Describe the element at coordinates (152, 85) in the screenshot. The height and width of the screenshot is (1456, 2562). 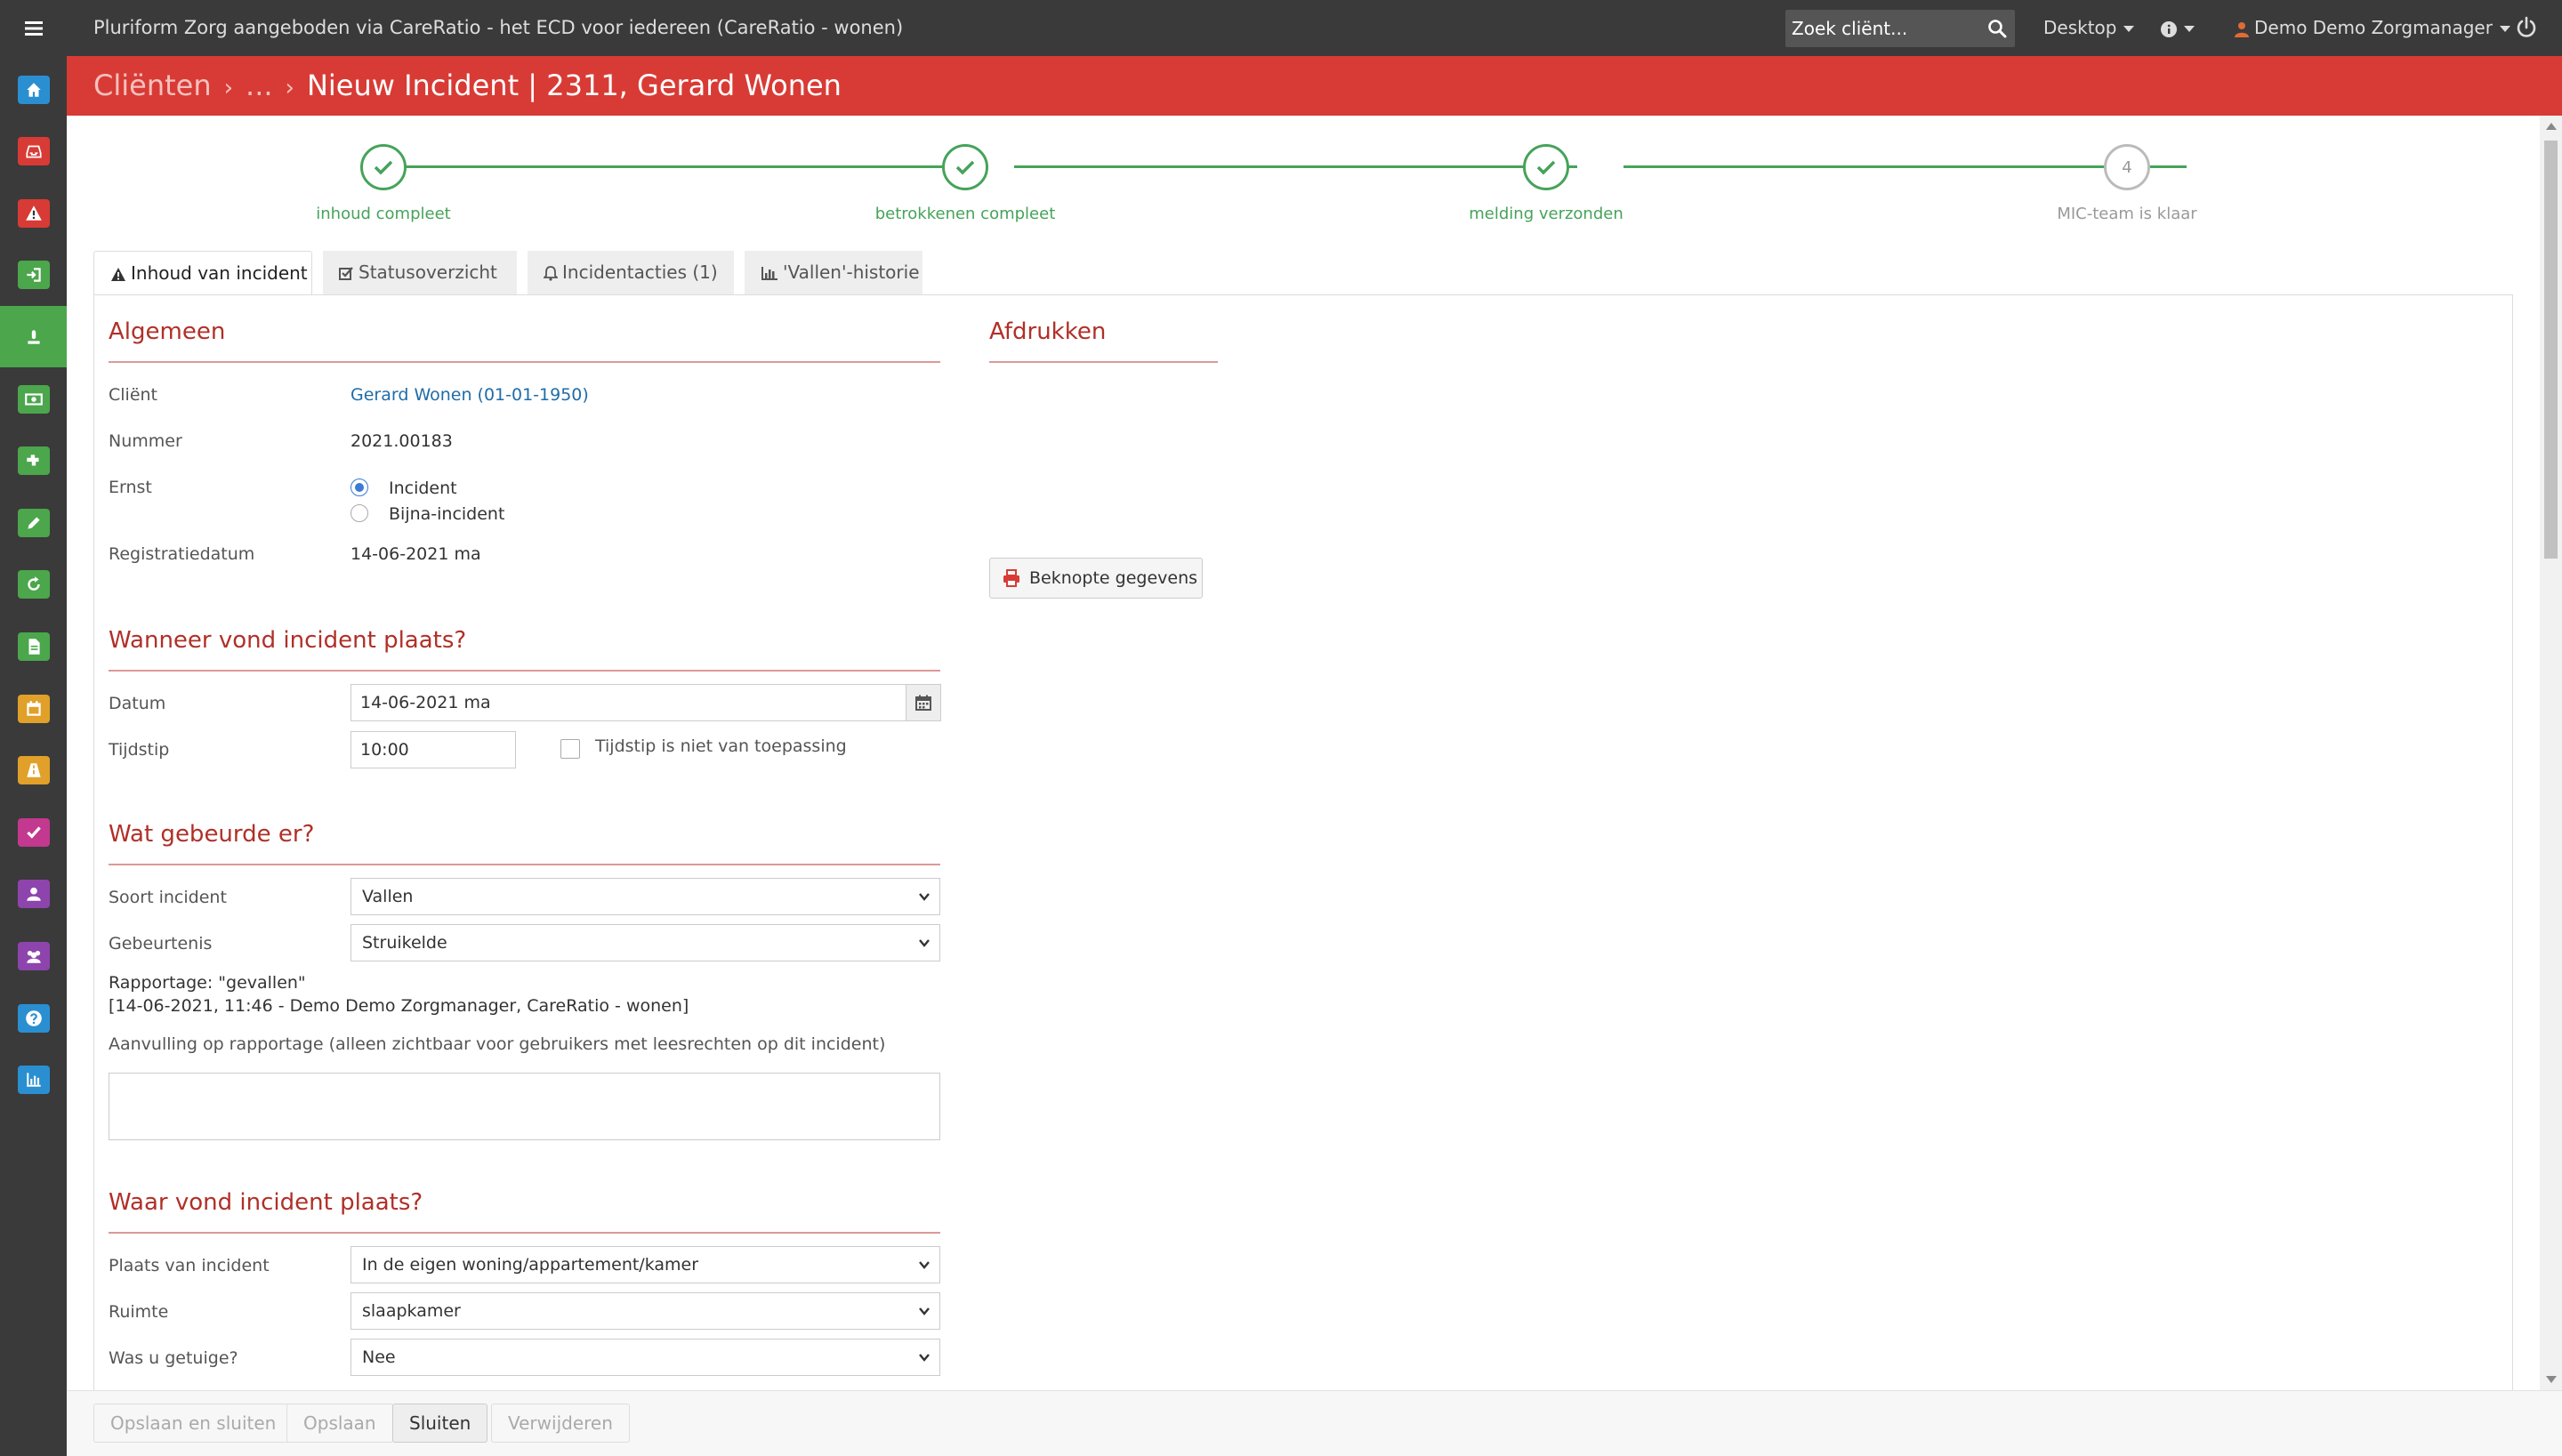
I see `breadcrumb-clients-link: Cliënten` at that location.